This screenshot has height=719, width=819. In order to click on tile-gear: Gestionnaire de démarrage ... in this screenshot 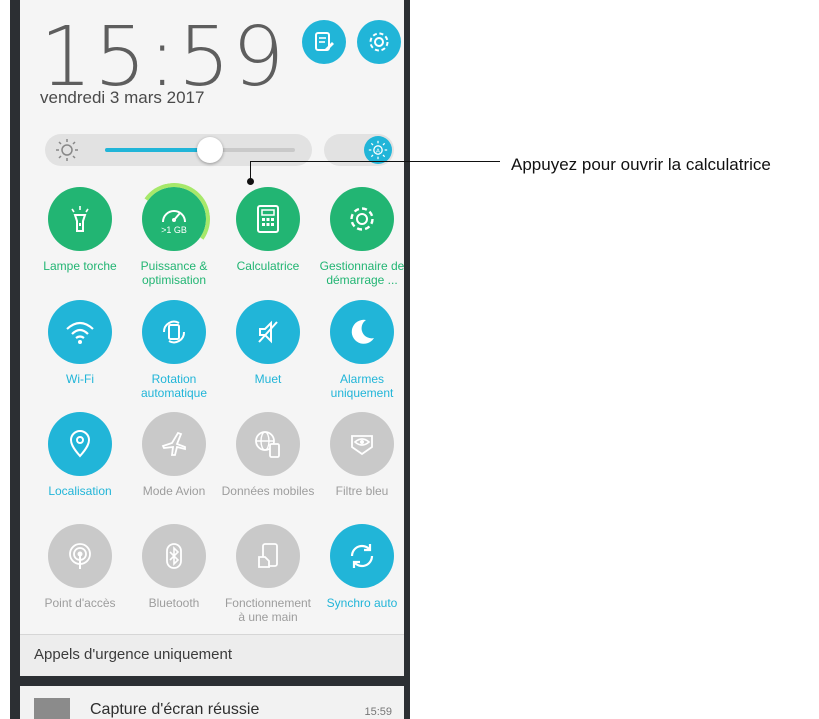, I will do `click(359, 237)`.